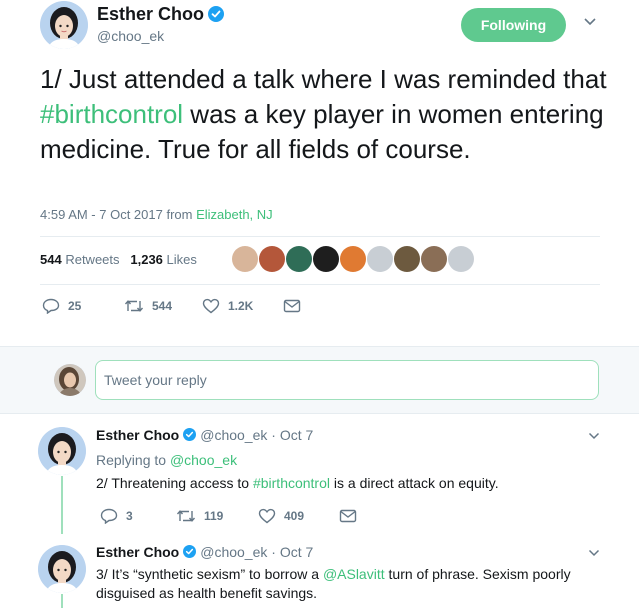 The height and width of the screenshot is (608, 639). I want to click on location-link: Elizabeth, NJ, so click(234, 214).